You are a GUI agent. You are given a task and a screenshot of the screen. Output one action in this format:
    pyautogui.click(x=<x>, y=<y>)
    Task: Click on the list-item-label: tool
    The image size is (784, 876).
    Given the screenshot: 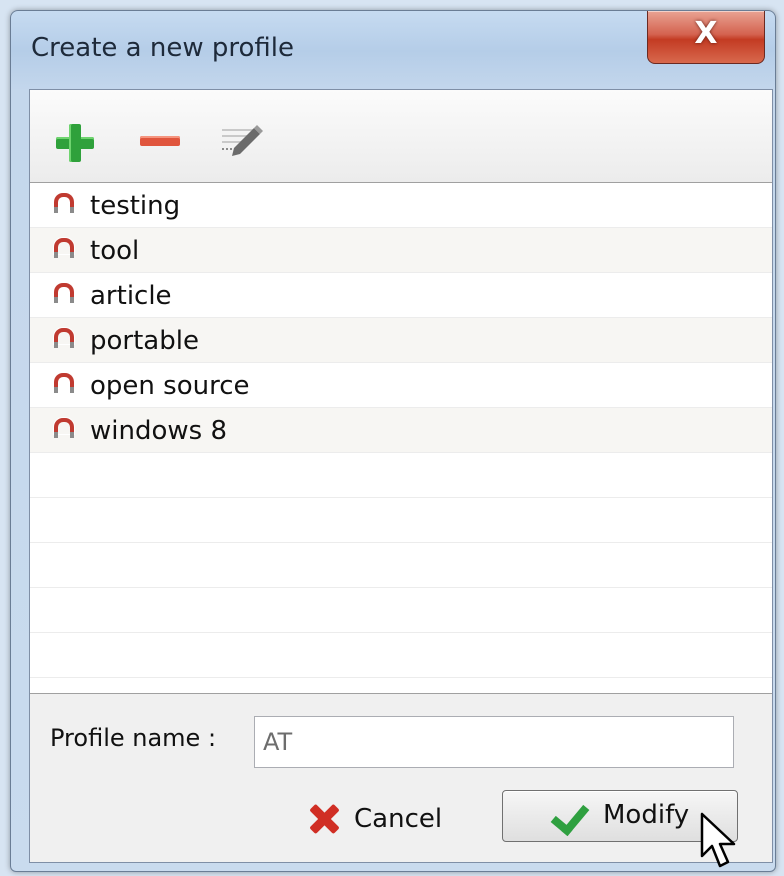 What is the action you would take?
    pyautogui.click(x=115, y=251)
    